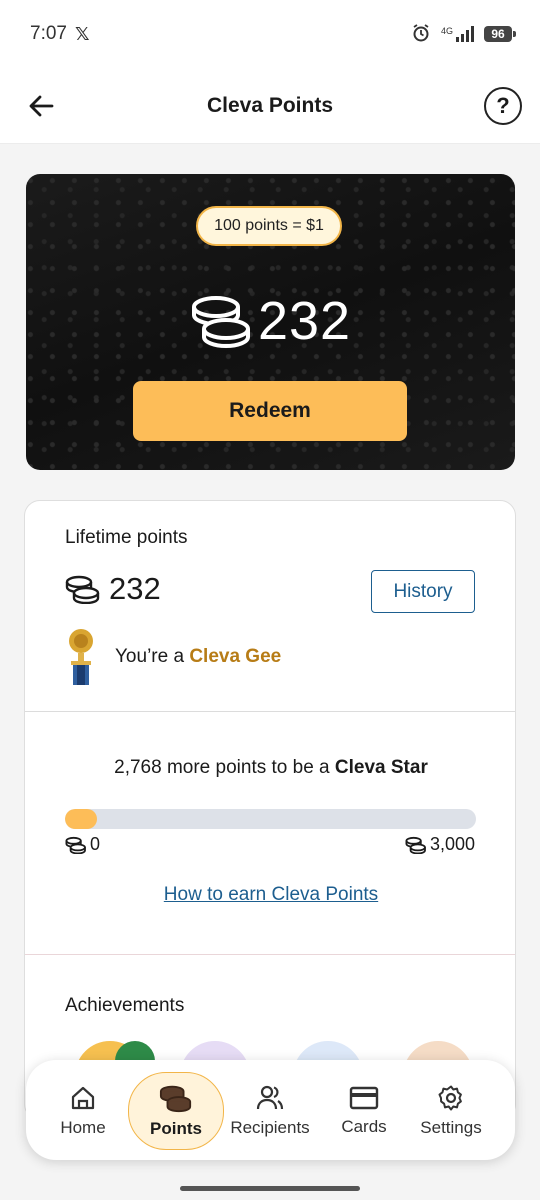 This screenshot has width=540, height=1200. I want to click on x-app-icon: 𝕏, so click(82, 33).